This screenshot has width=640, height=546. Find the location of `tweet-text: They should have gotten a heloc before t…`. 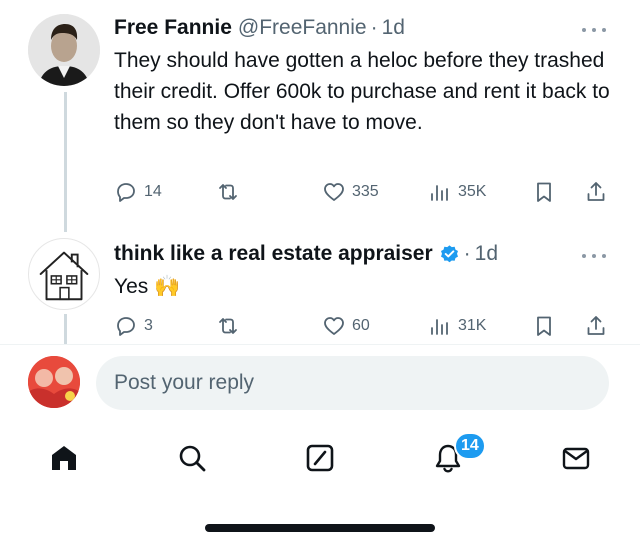

tweet-text: They should have gotten a heloc before t… is located at coordinates (362, 91).